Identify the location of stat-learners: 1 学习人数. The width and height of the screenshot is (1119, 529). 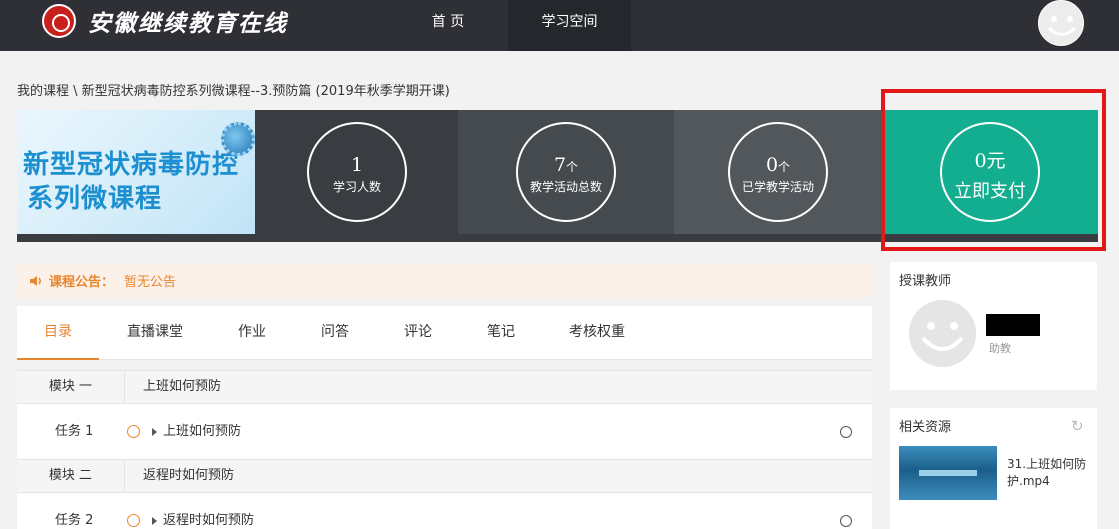
(356, 172).